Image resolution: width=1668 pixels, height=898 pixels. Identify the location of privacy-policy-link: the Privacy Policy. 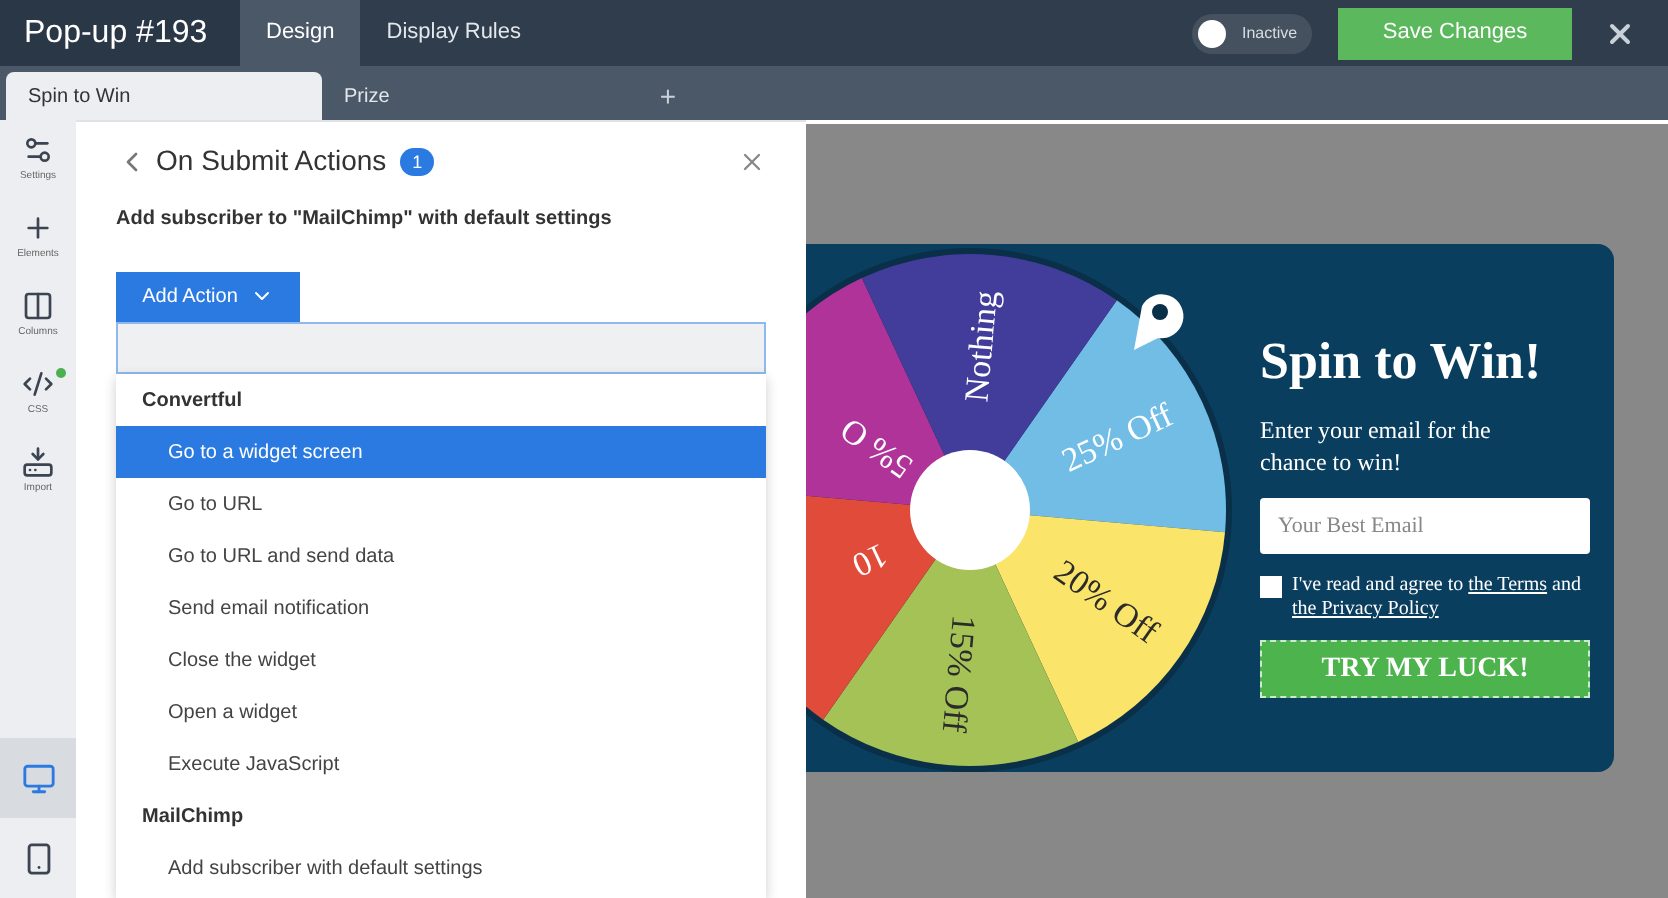
(1365, 609).